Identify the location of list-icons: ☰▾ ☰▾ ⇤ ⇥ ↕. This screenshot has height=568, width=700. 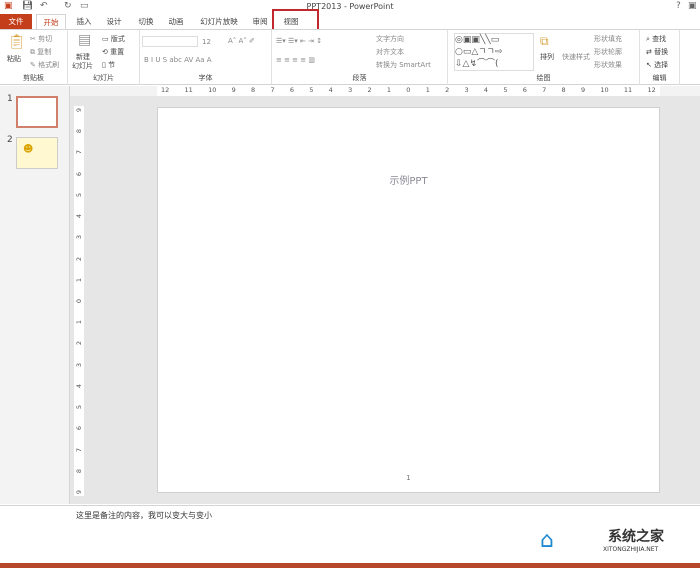
(299, 41).